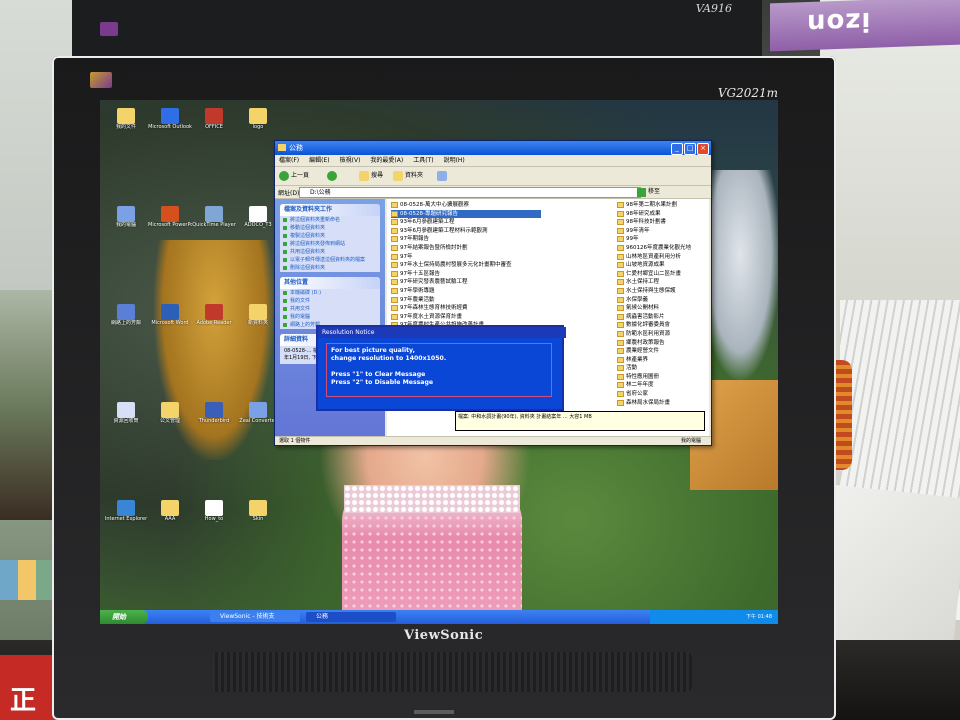 This screenshot has width=960, height=720. I want to click on go-label: 移至, so click(654, 191).